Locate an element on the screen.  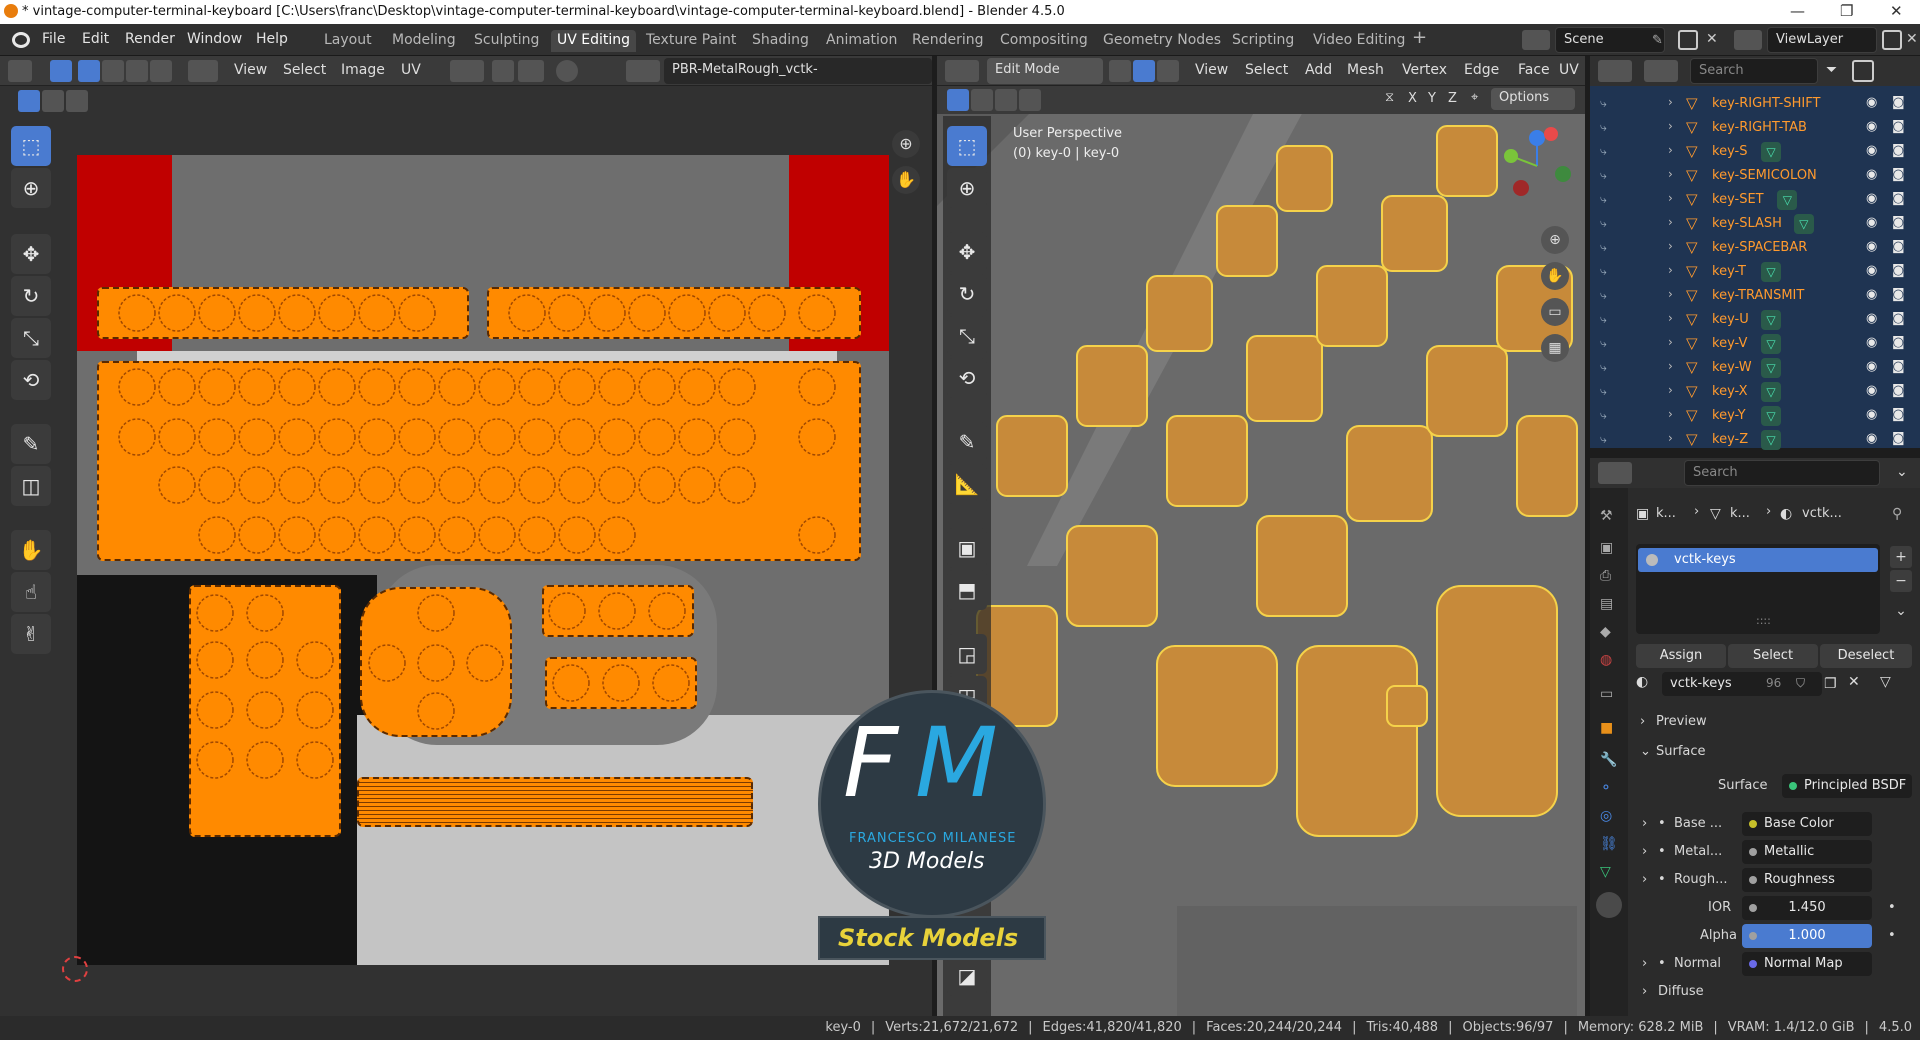
preview-chevron: › is located at coordinates (1642, 721).